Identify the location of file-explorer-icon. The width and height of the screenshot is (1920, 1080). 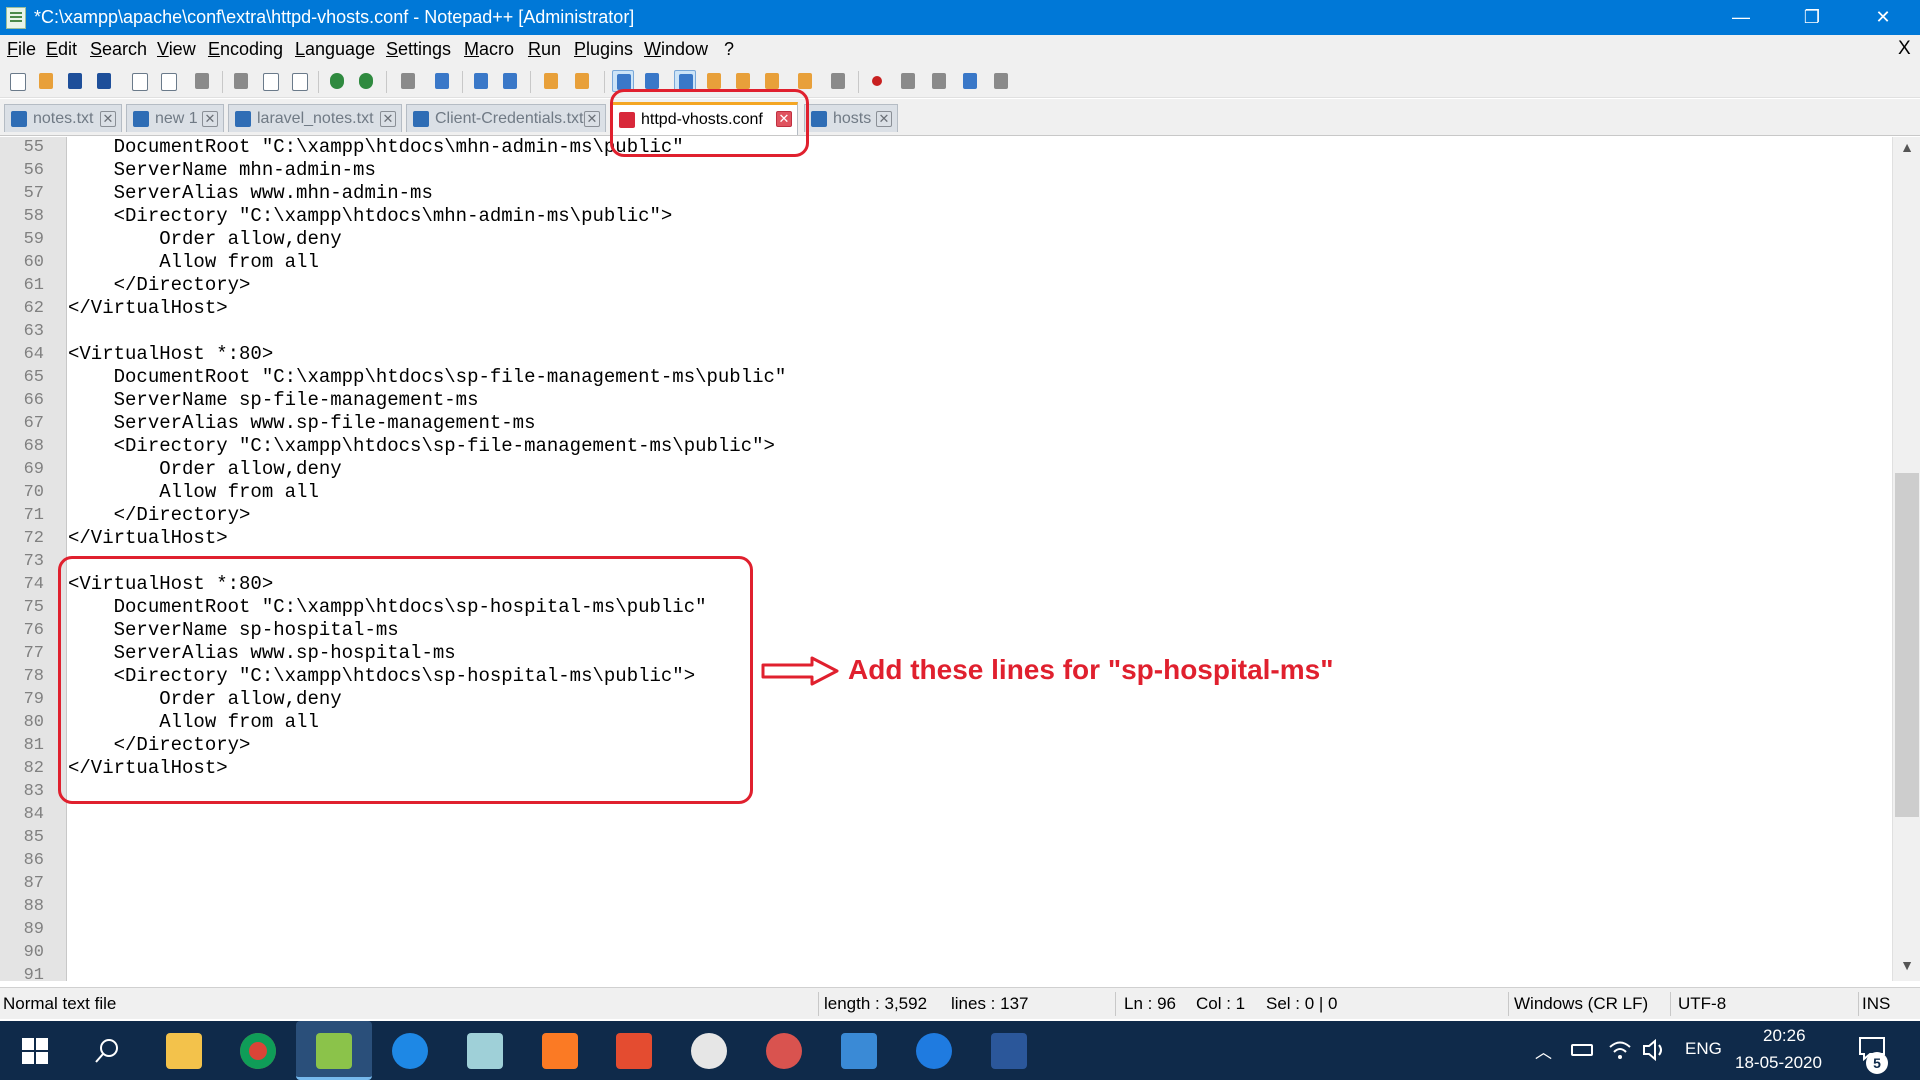
(184, 1051).